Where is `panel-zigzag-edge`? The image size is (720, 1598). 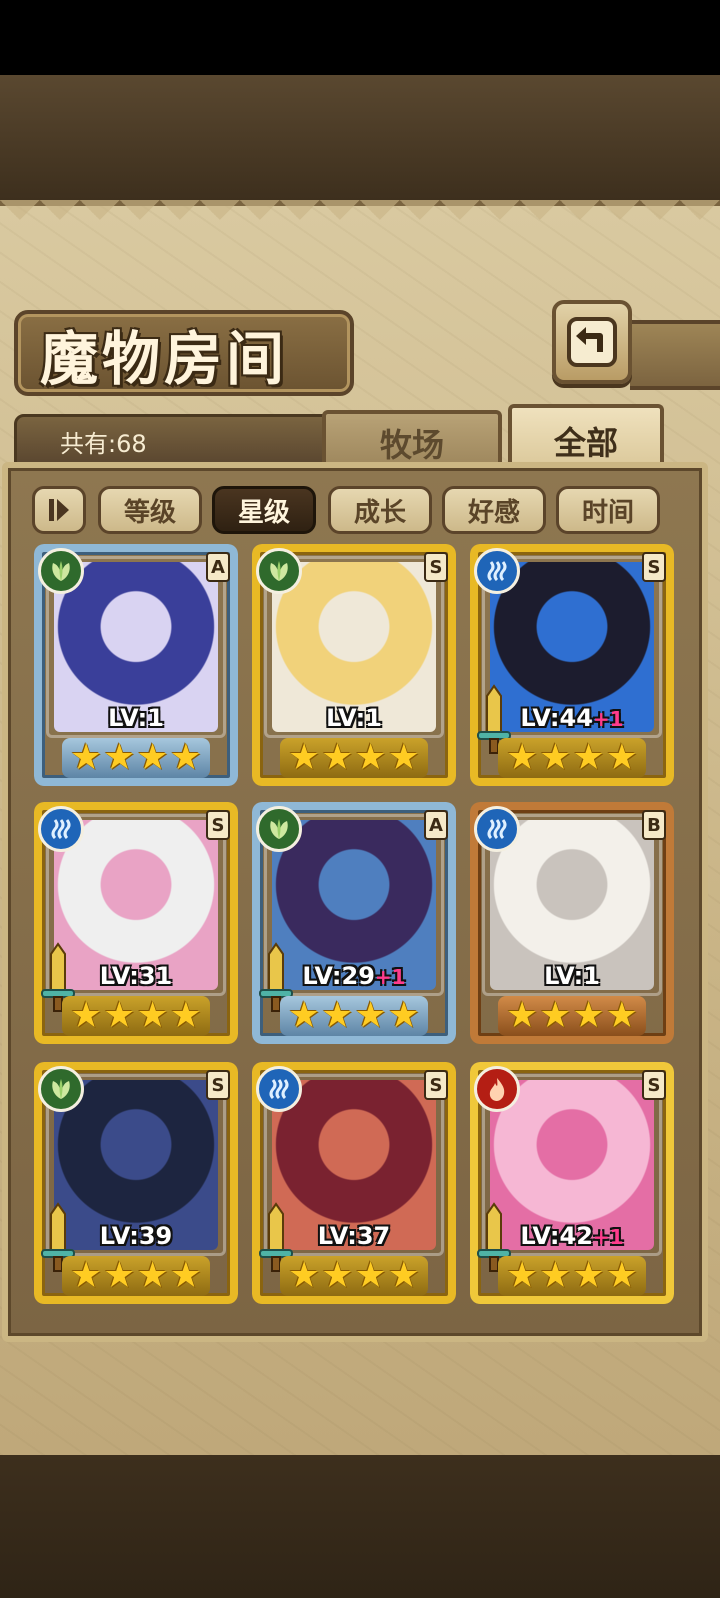 panel-zigzag-edge is located at coordinates (360, 220).